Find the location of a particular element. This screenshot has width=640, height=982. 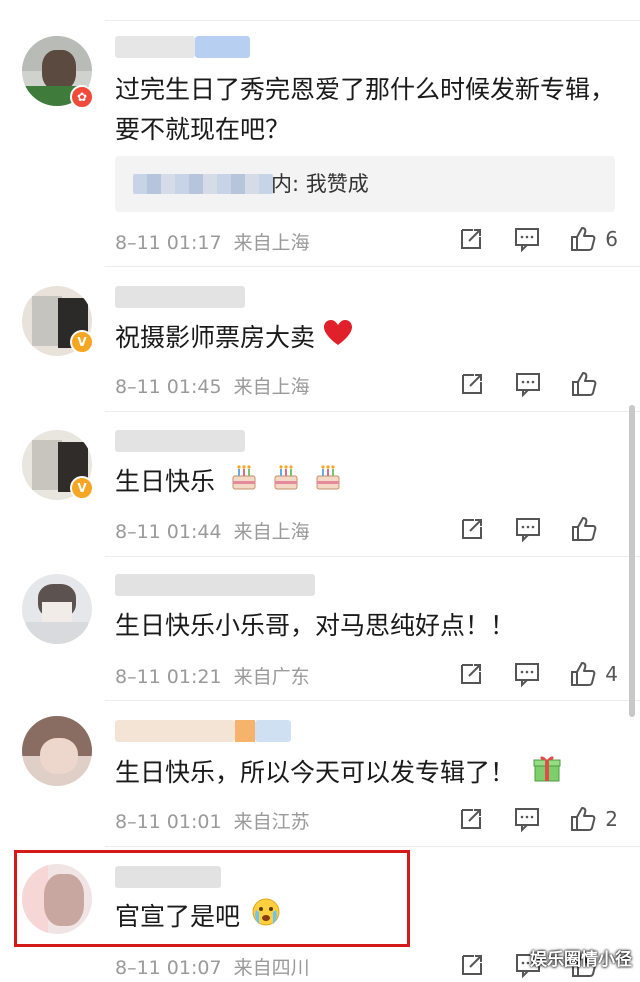

timestamp: 8–11 01:07 is located at coordinates (168, 968).